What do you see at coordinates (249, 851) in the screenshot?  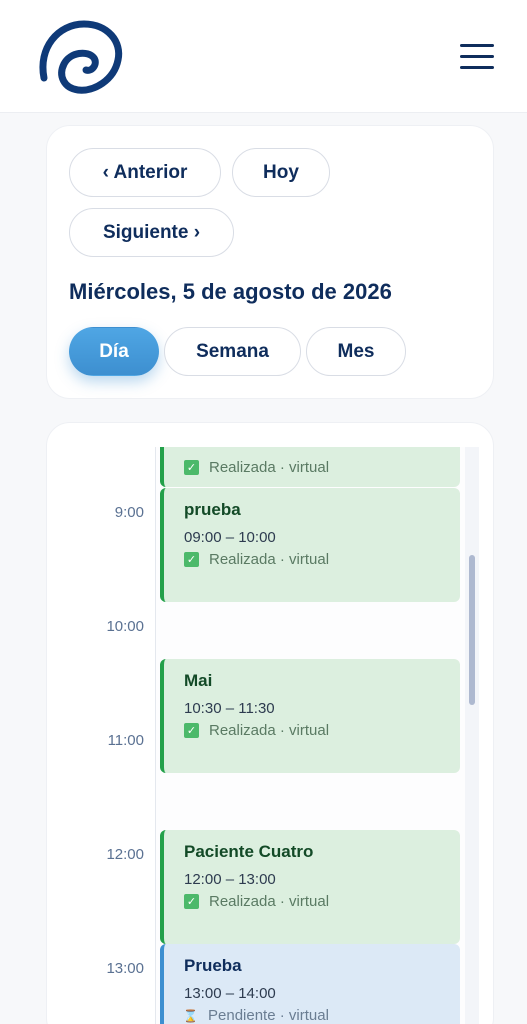 I see `event-title: Paciente Cuatro` at bounding box center [249, 851].